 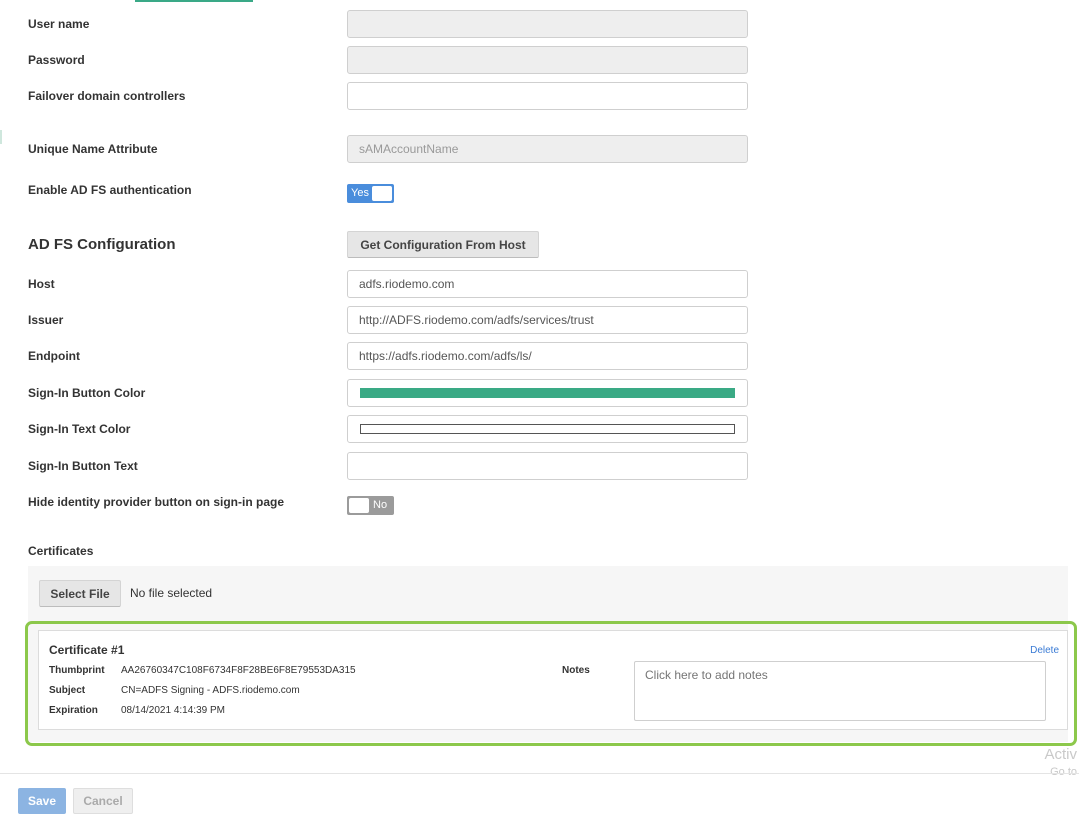 What do you see at coordinates (547, 284) in the screenshot?
I see `host-input` at bounding box center [547, 284].